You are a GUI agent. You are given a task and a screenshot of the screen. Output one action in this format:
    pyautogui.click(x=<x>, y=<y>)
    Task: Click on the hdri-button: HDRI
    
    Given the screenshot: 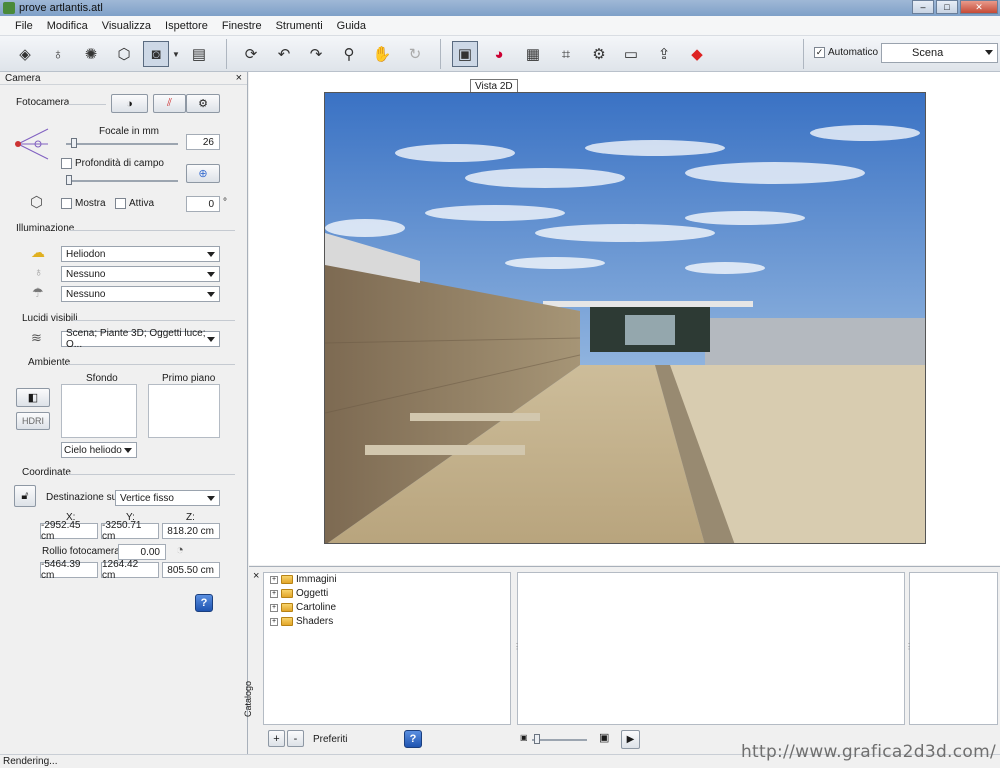 What is the action you would take?
    pyautogui.click(x=33, y=421)
    